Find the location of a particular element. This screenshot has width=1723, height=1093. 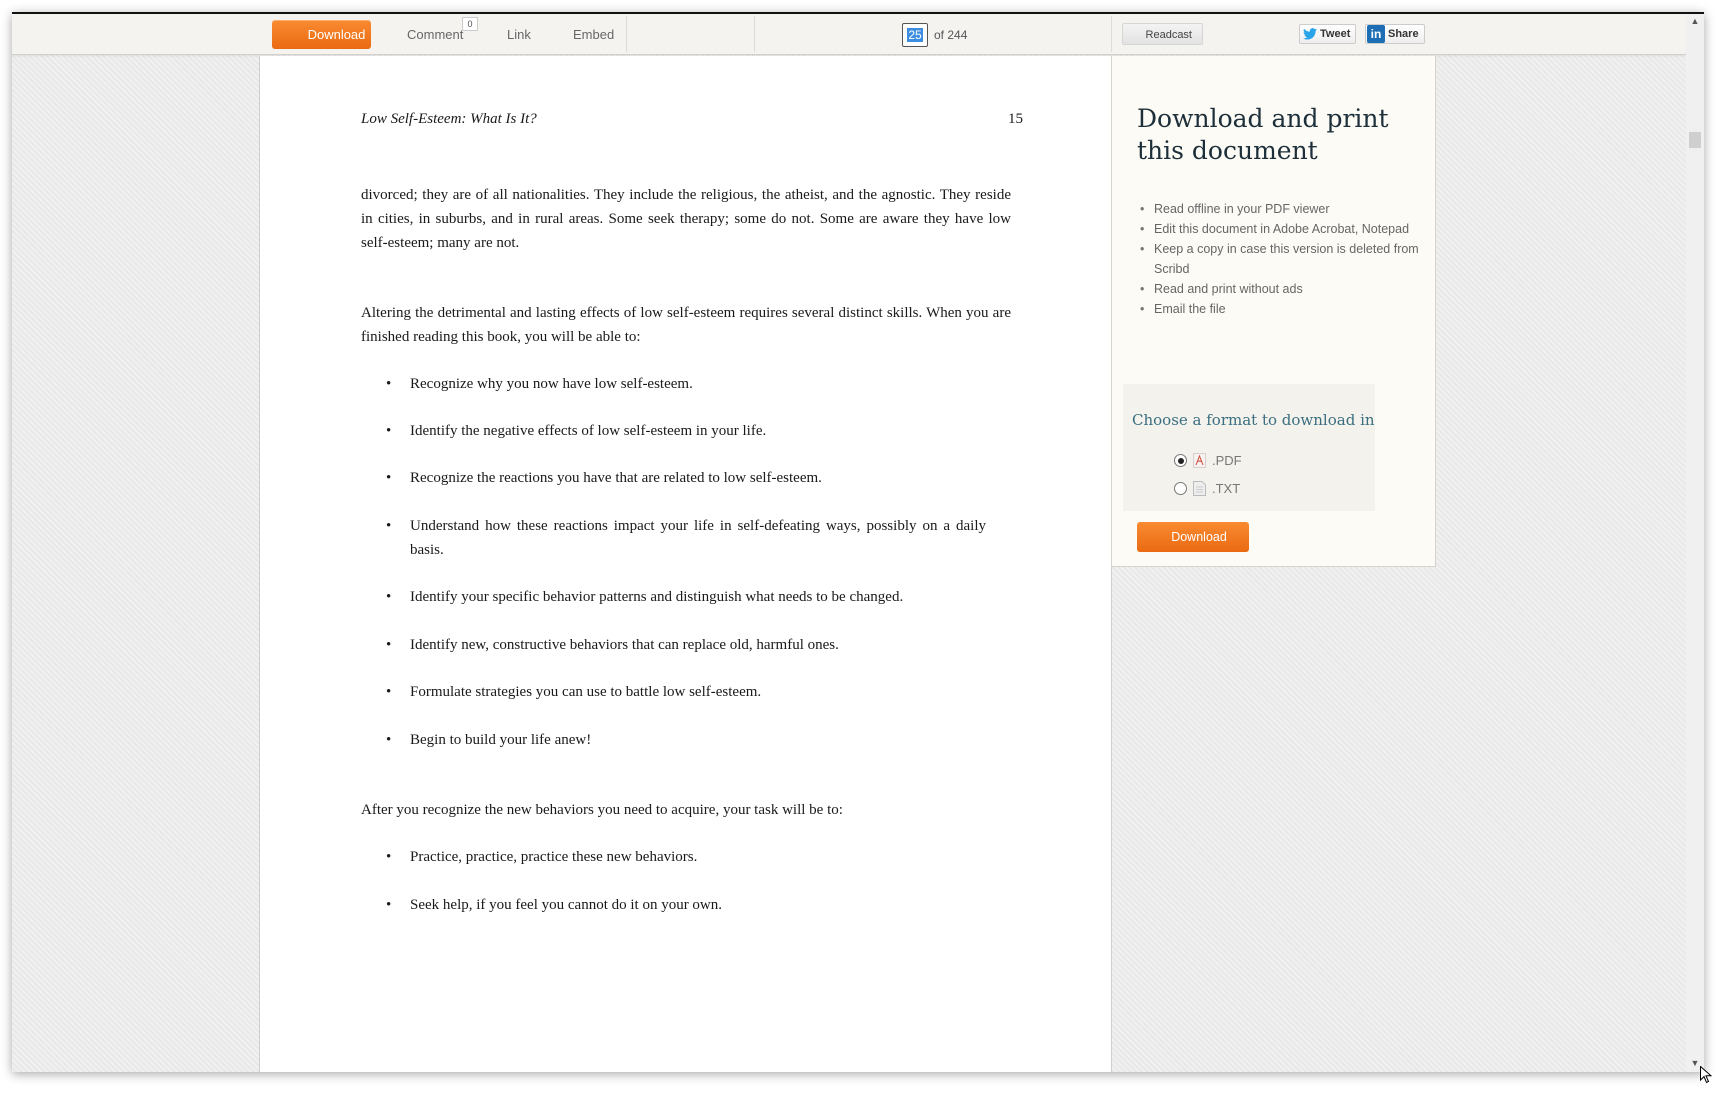

pdf-label: .PDF is located at coordinates (1227, 460).